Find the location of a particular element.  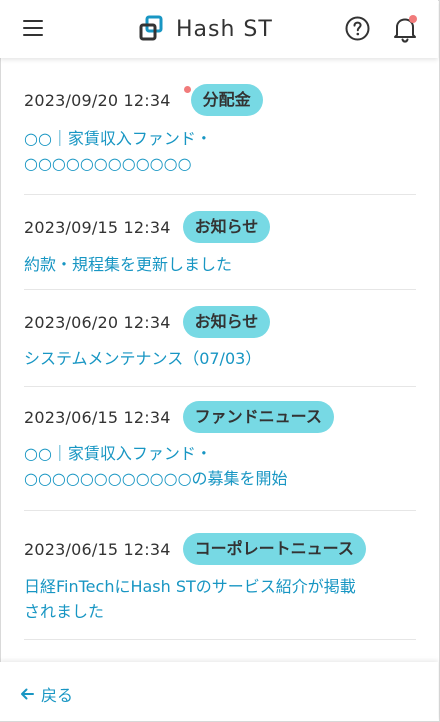

back-button: 戻る is located at coordinates (46, 694).